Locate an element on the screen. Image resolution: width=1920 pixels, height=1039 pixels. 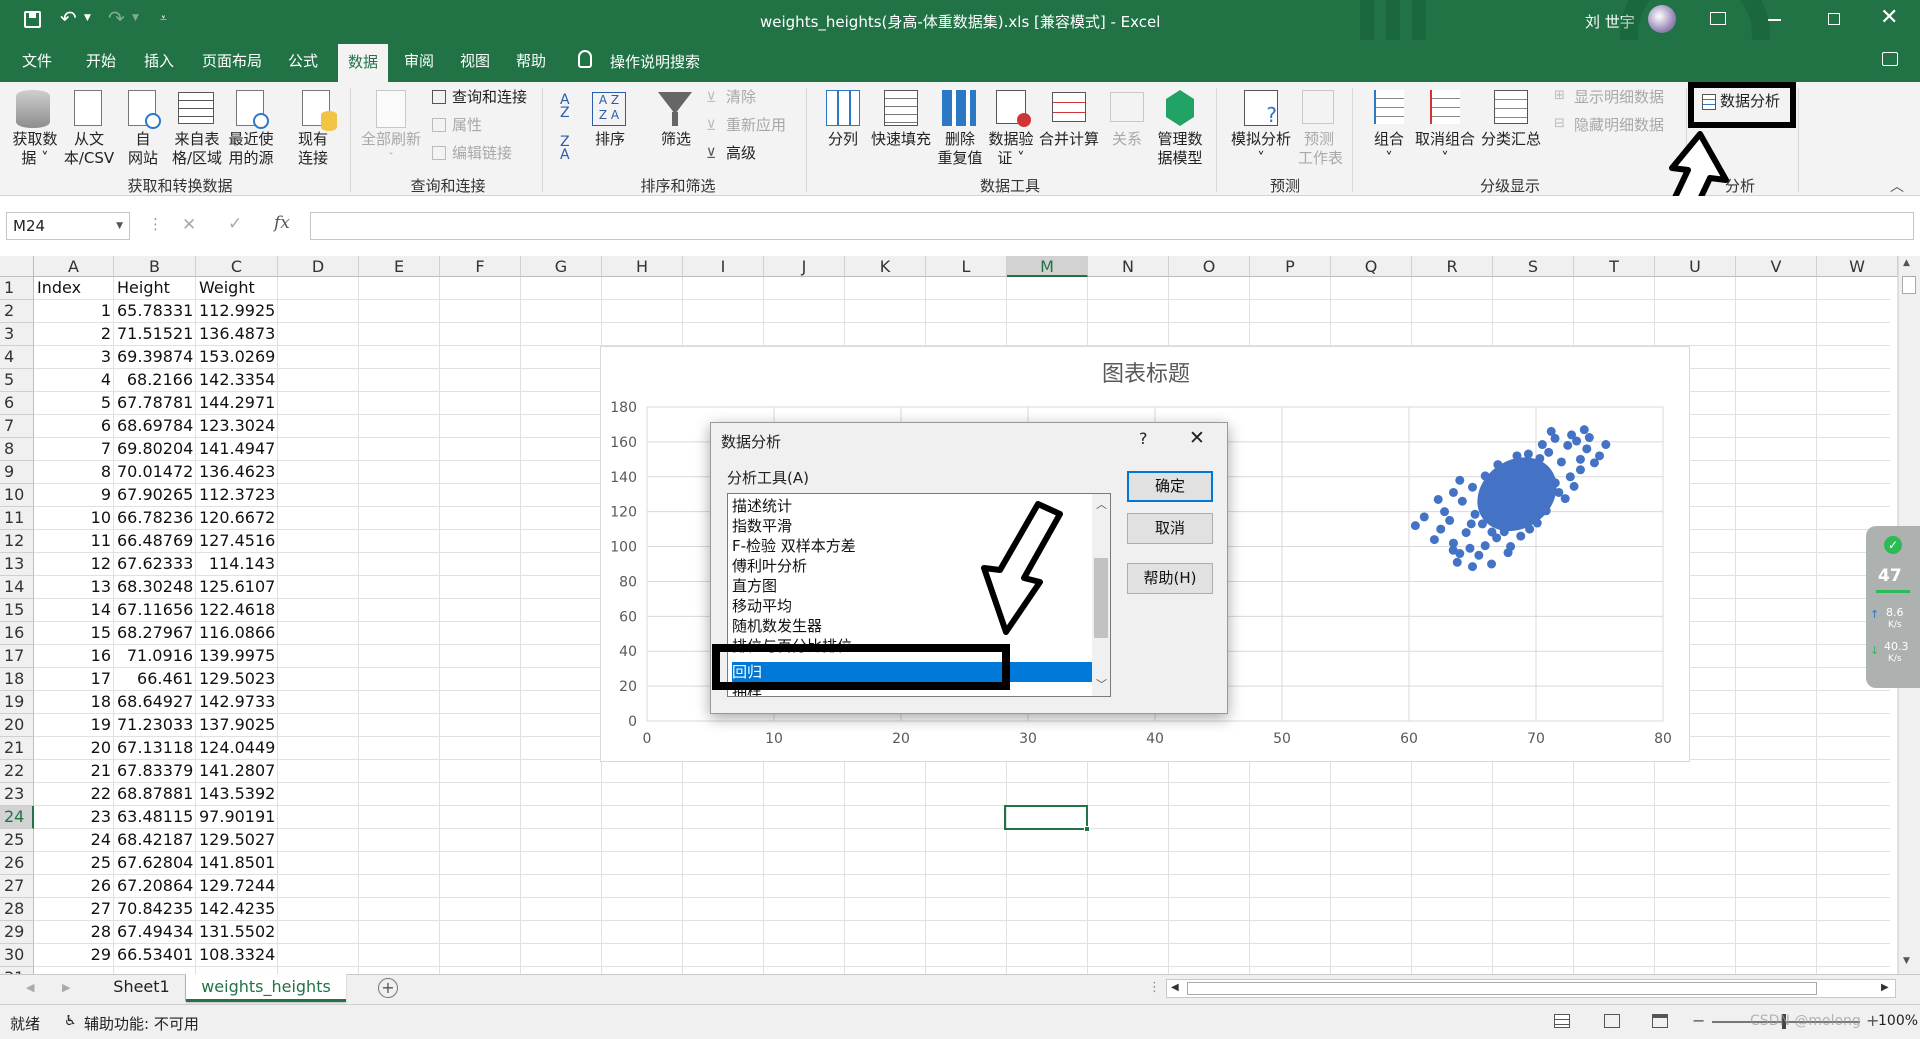
header-cell-C: Weight is located at coordinates (237, 288).